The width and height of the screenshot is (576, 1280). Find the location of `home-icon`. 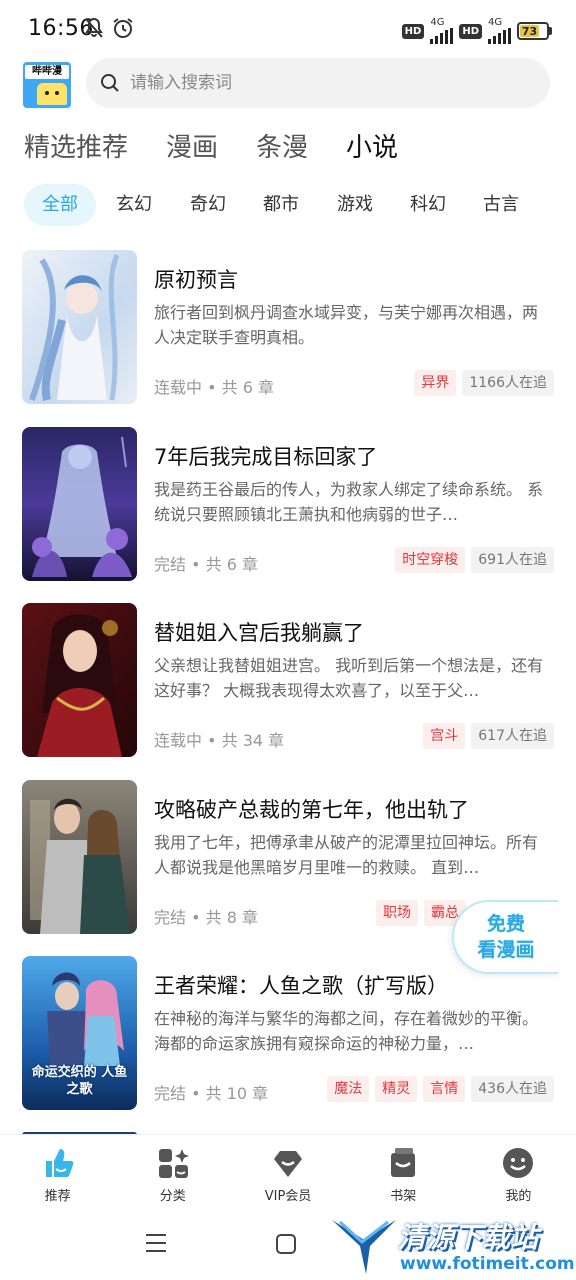

home-icon is located at coordinates (286, 1244).